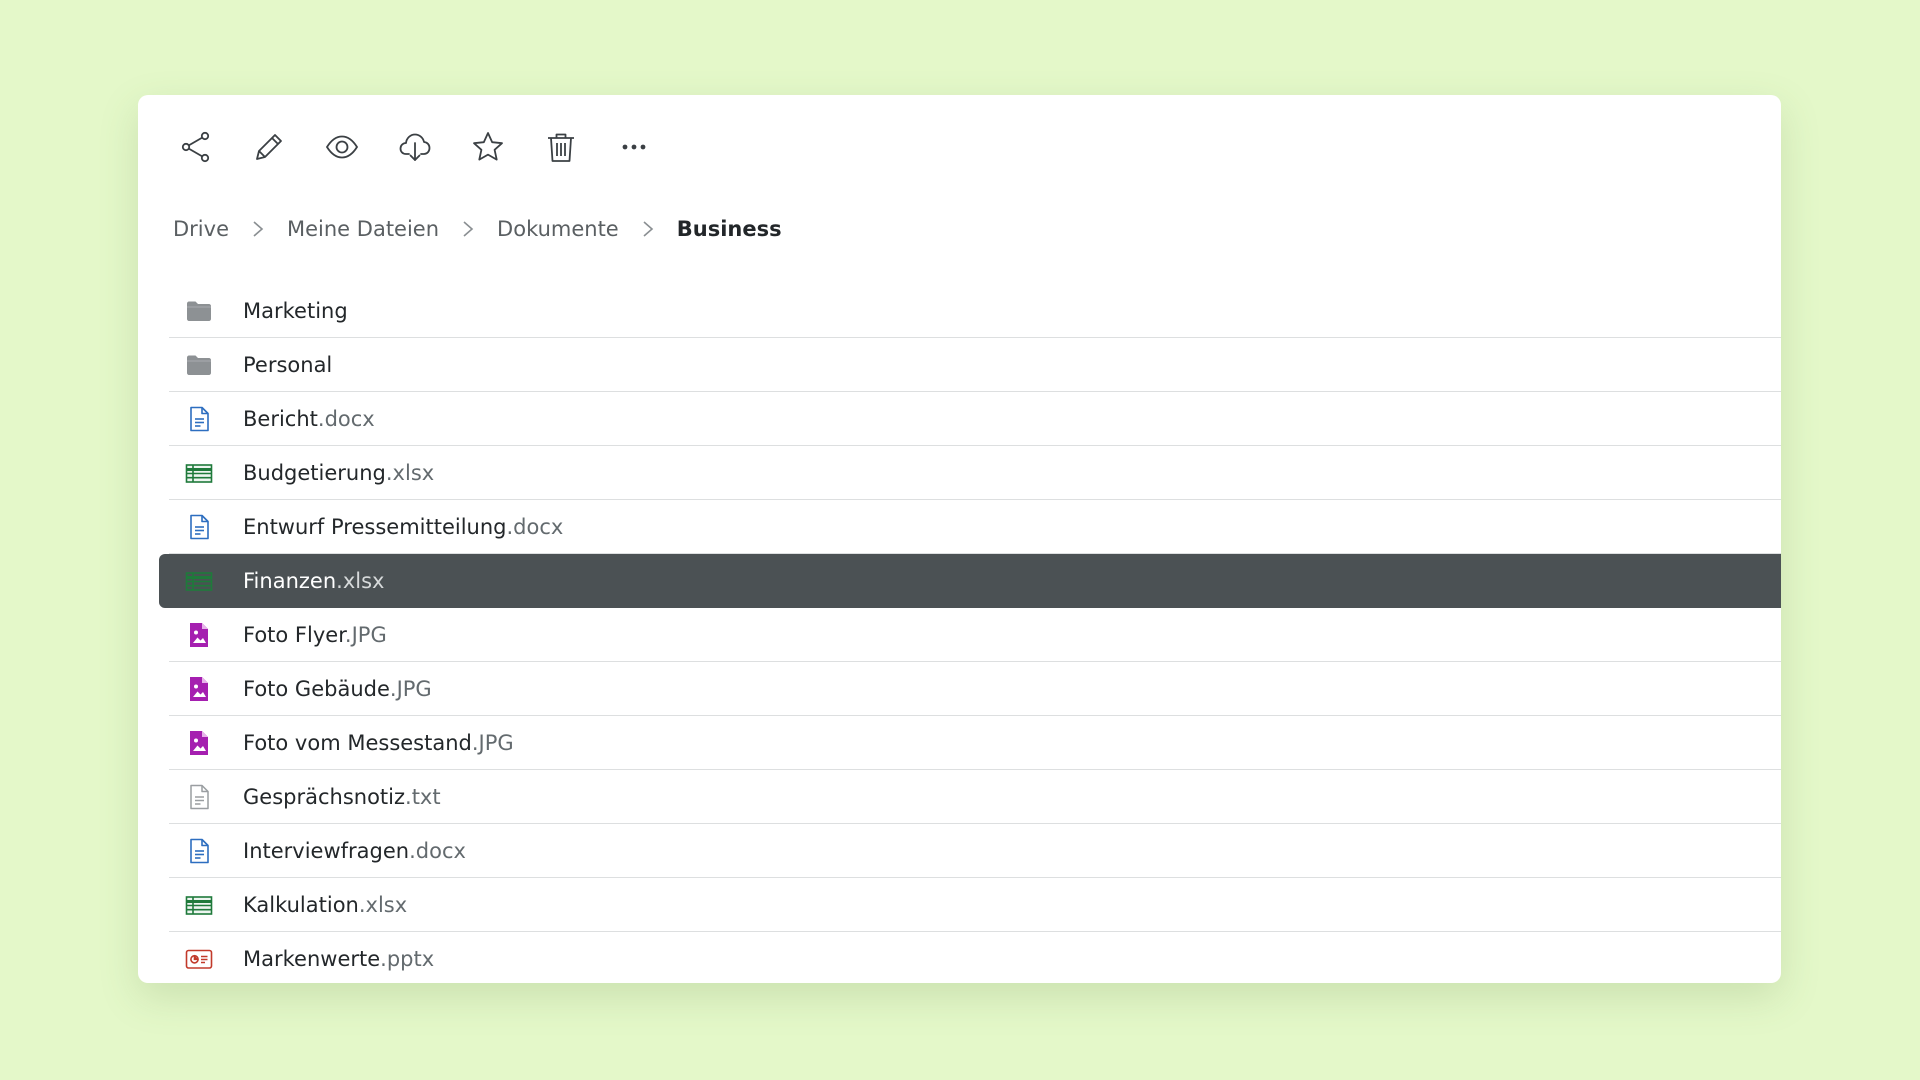 The image size is (1920, 1080). What do you see at coordinates (199, 797) in the screenshot?
I see `text-file-icon` at bounding box center [199, 797].